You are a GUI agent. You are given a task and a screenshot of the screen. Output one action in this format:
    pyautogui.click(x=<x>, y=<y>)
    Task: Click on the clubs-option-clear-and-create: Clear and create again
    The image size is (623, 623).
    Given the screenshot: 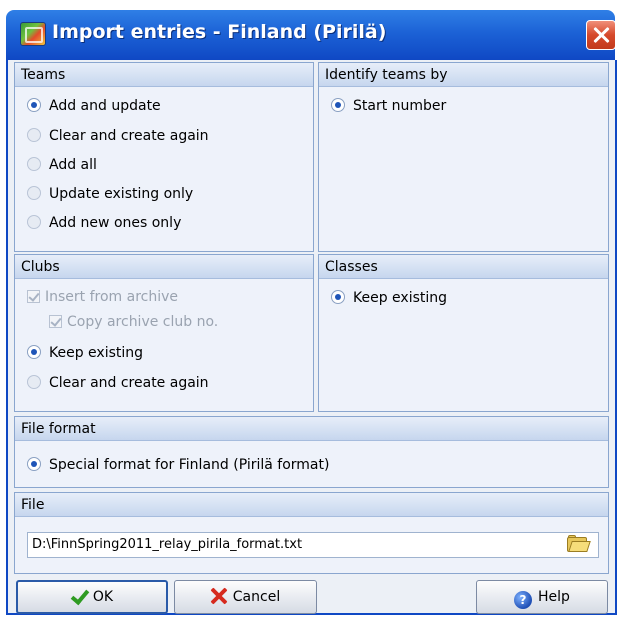 What is the action you would take?
    pyautogui.click(x=118, y=383)
    